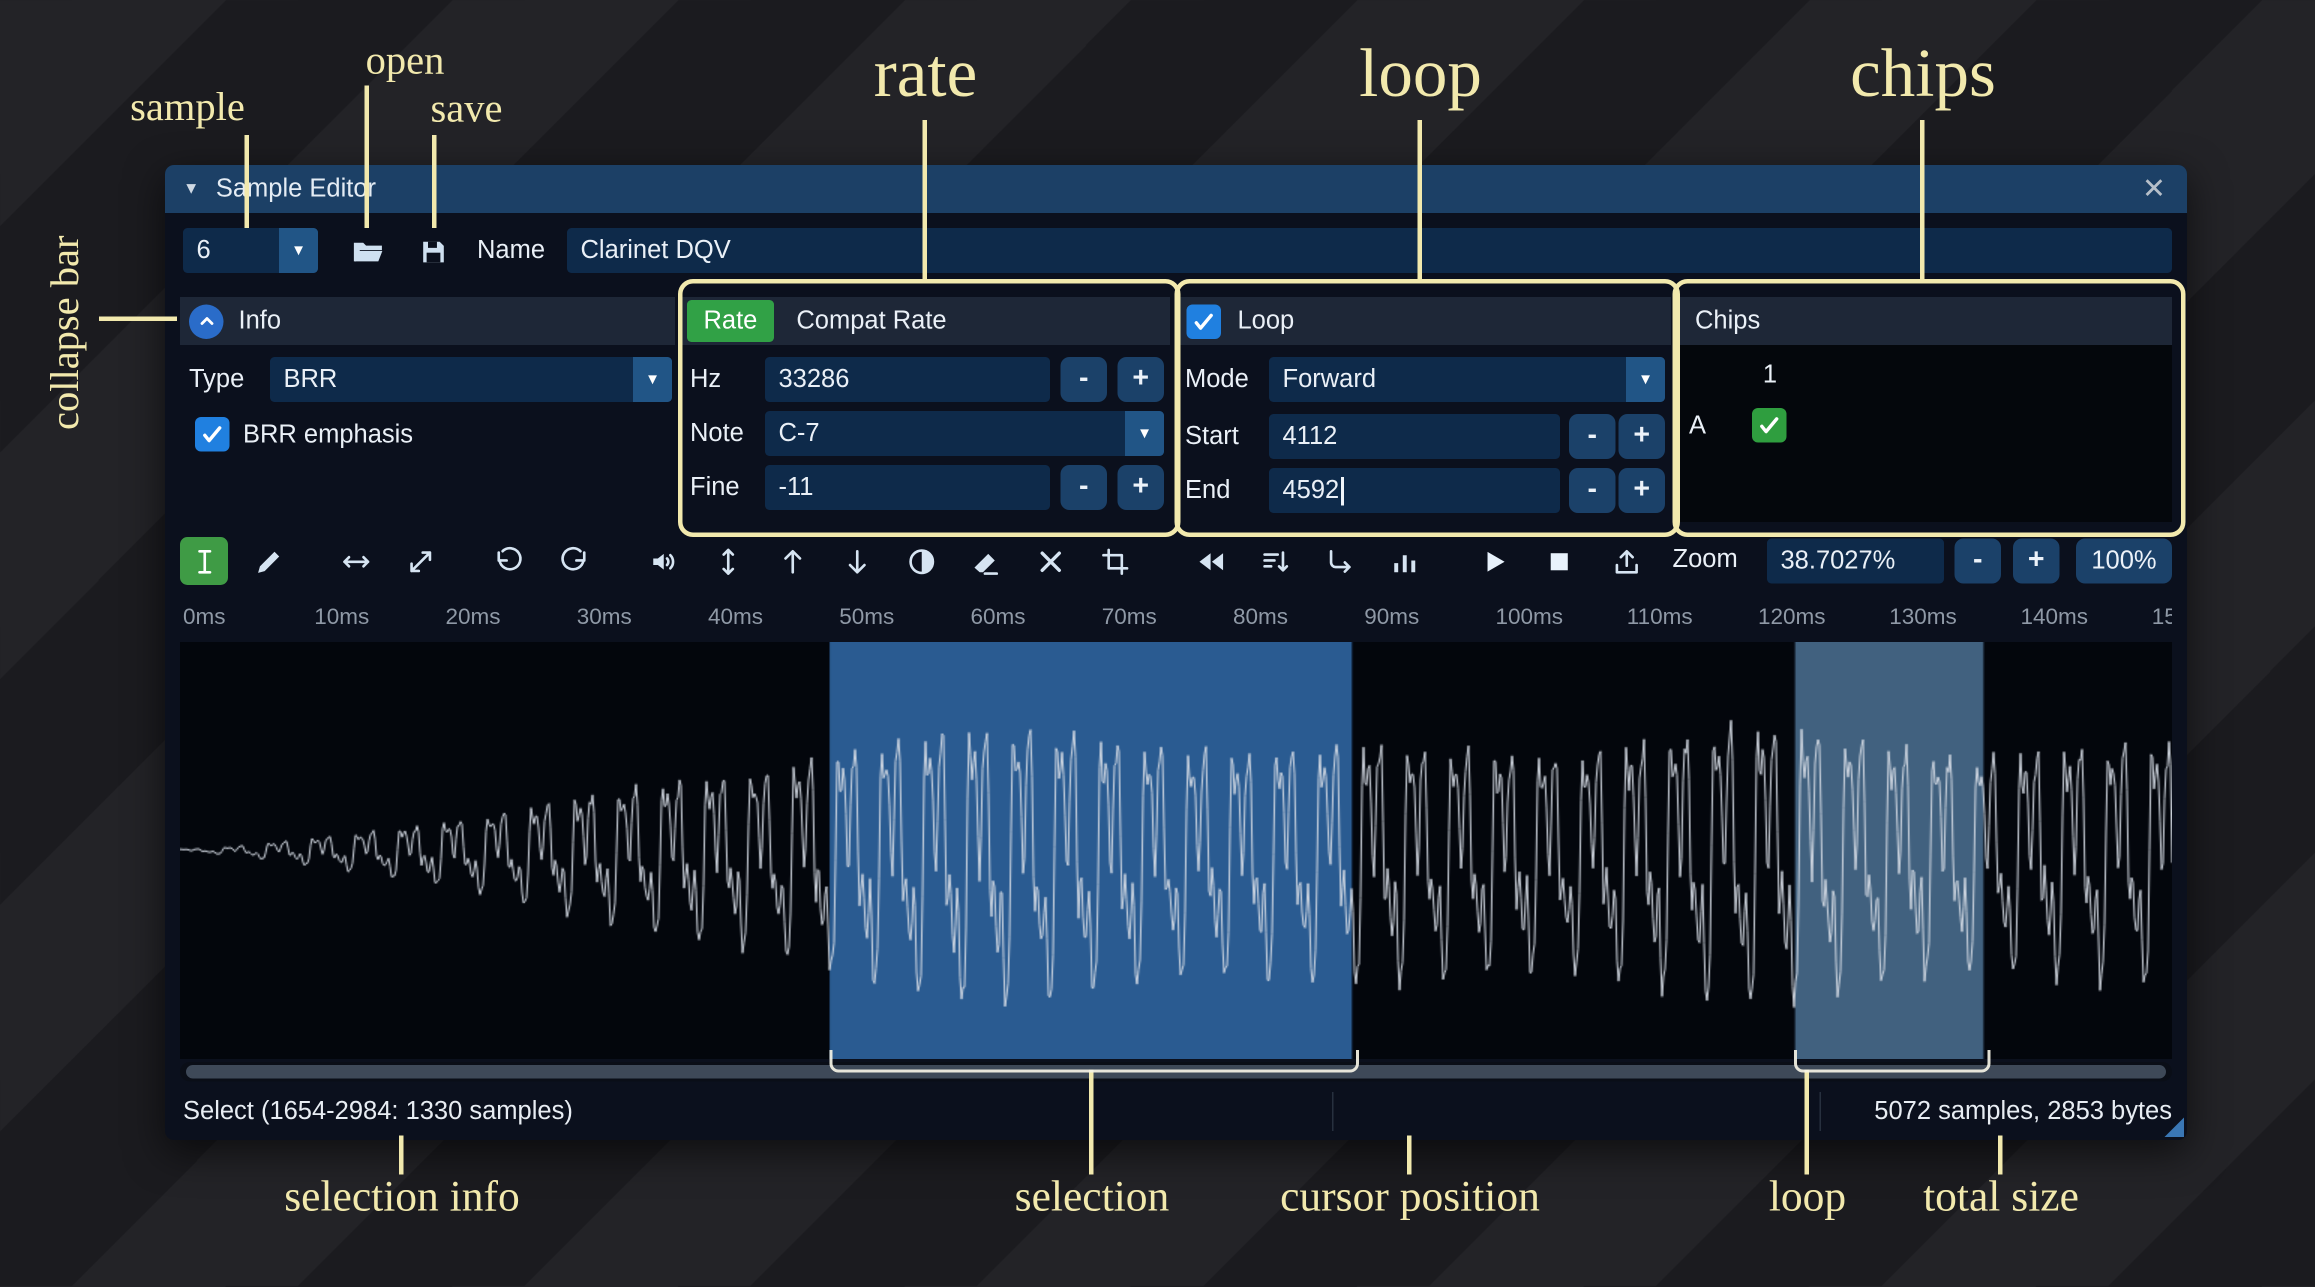 The height and width of the screenshot is (1287, 2315). I want to click on loop-mode-value: Forward, so click(1329, 379).